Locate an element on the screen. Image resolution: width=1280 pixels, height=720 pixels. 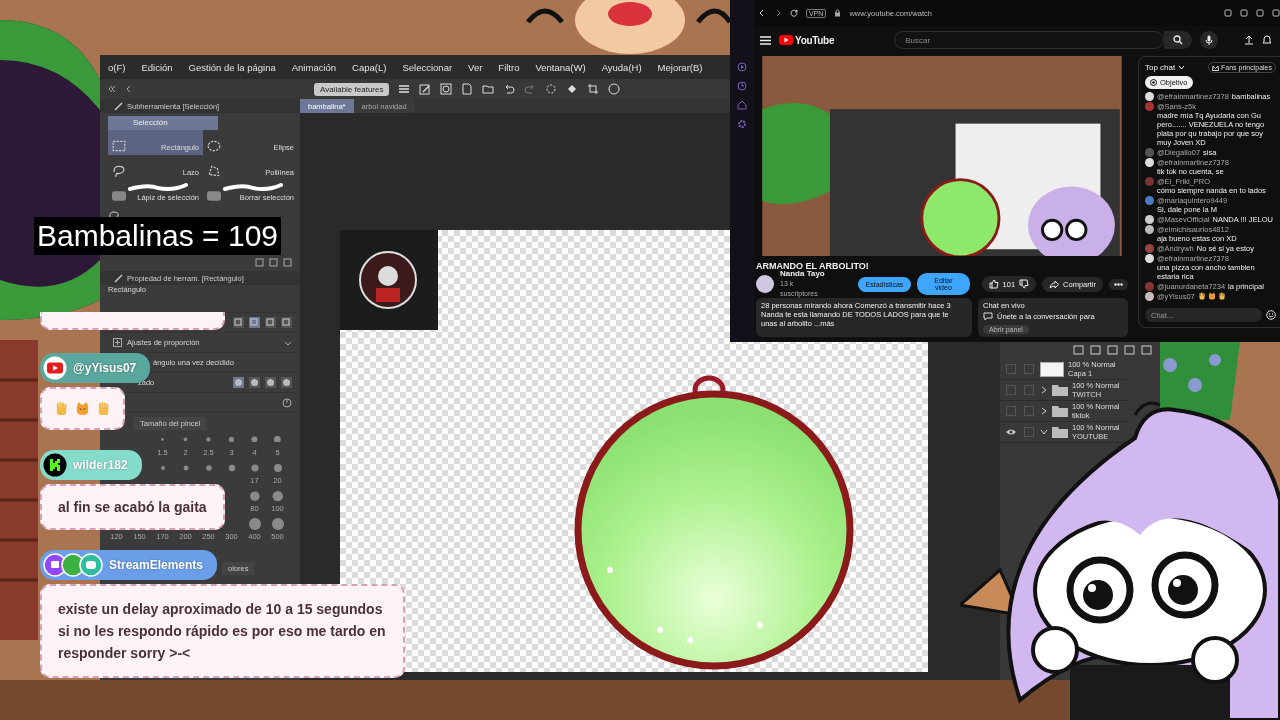
chat-username: @yYisus07 is located at coordinates (105, 368).